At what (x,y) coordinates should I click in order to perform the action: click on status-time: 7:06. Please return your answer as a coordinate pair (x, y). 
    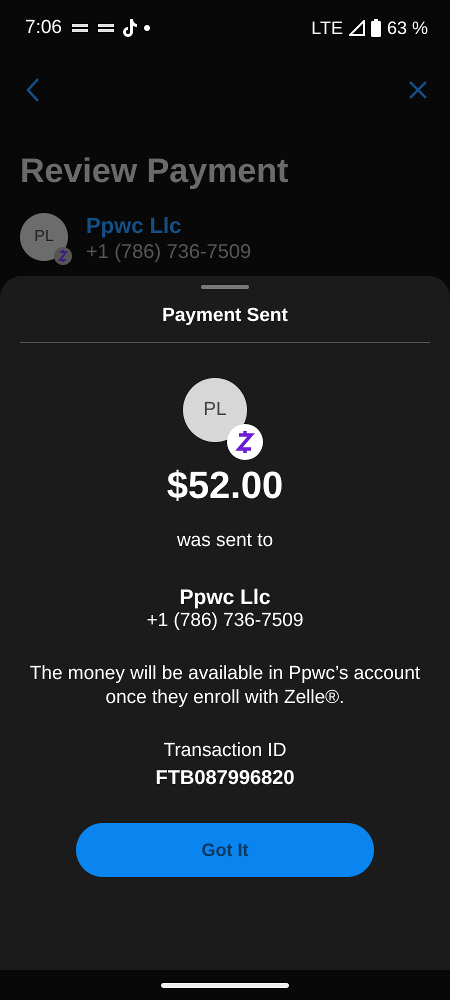
    Looking at the image, I should click on (43, 28).